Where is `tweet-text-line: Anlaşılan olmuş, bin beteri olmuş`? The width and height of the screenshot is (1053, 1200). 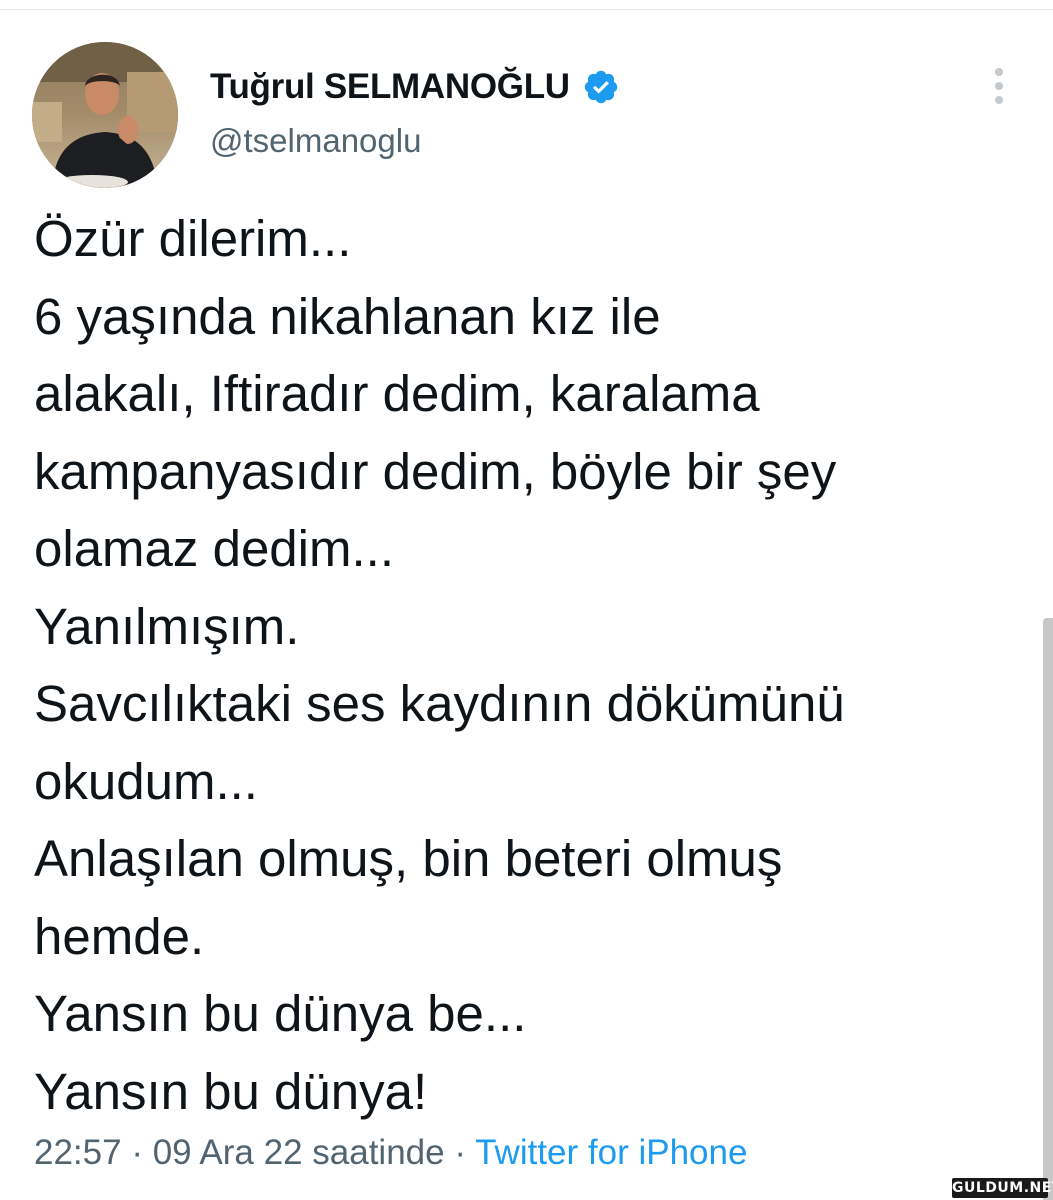
tweet-text-line: Anlaşılan olmuş, bin beteri olmuş is located at coordinates (408, 858).